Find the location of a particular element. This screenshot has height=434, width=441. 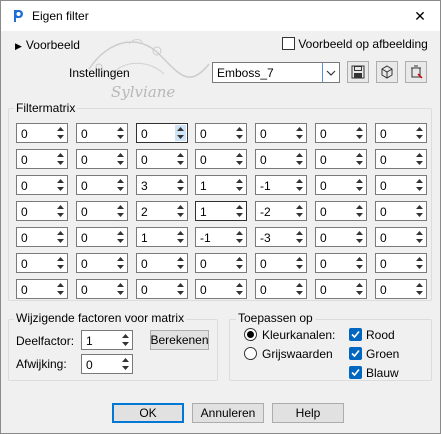

bias-spinbox: 0 is located at coordinates (107, 364).